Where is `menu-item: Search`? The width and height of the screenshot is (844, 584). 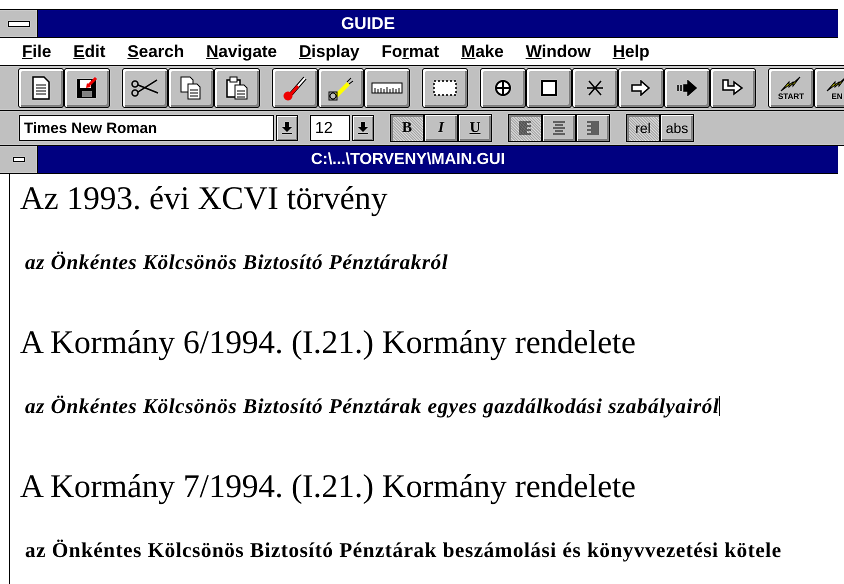 menu-item: Search is located at coordinates (156, 52).